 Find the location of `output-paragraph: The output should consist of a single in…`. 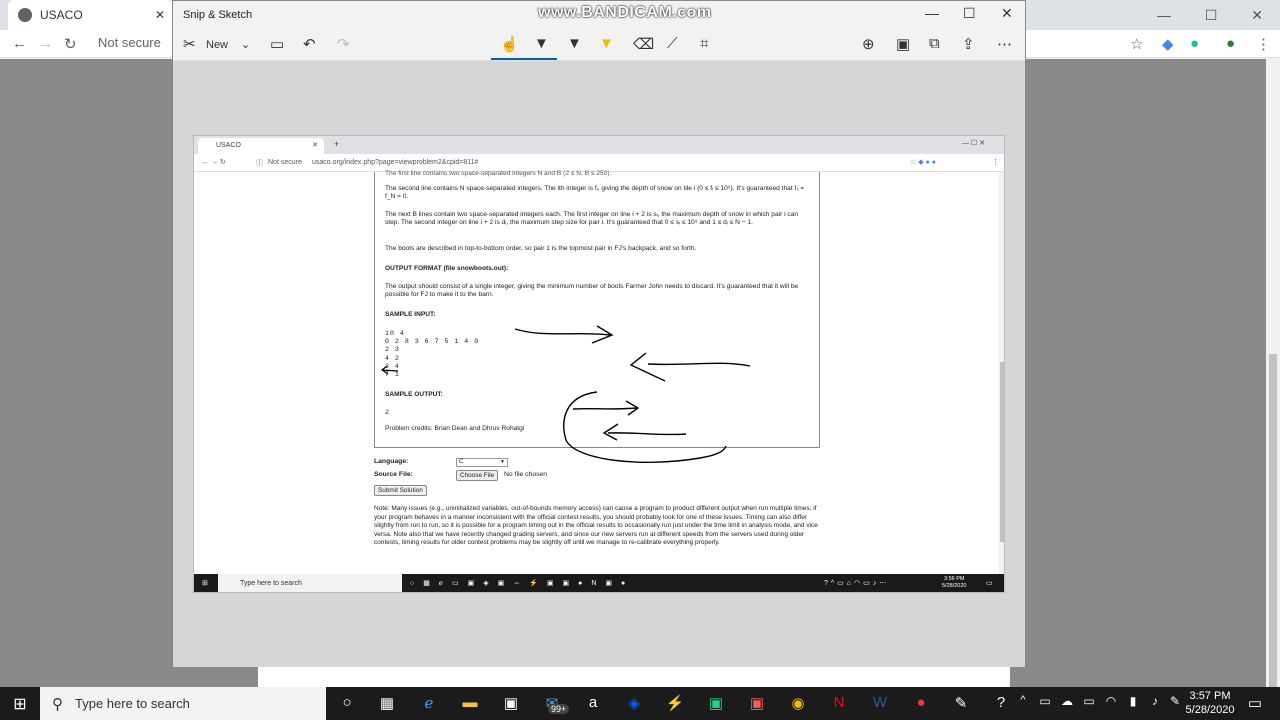

output-paragraph: The output should consist of a single in… is located at coordinates (592, 291).